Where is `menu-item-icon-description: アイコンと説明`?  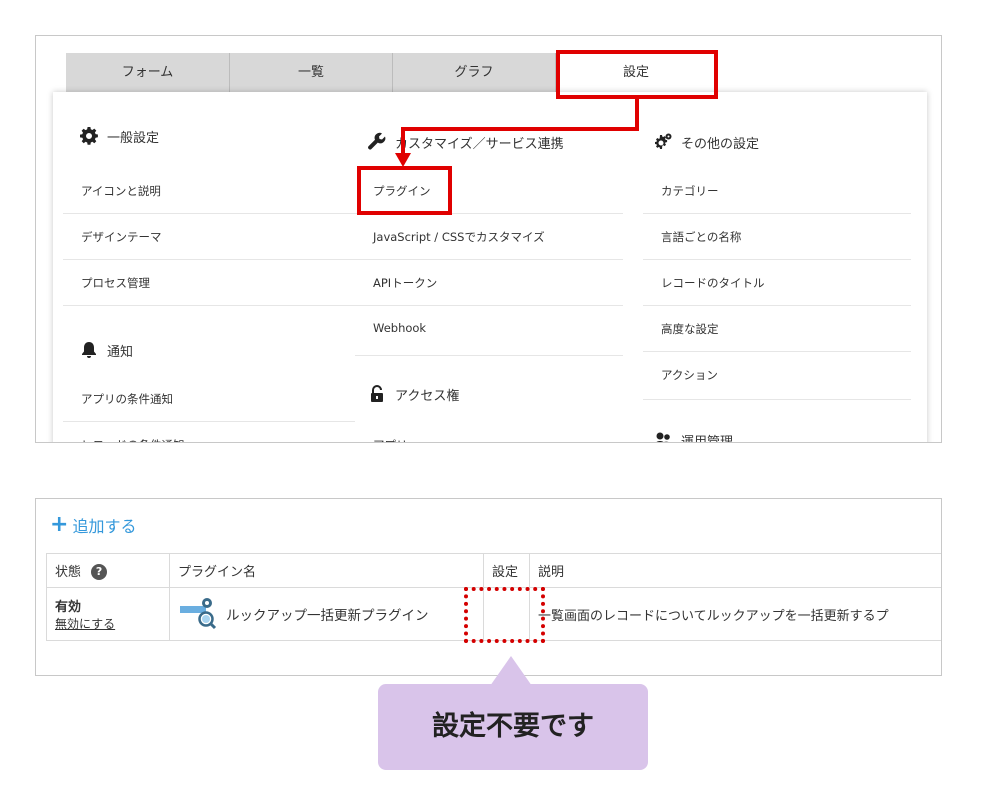 menu-item-icon-description: アイコンと説明 is located at coordinates (209, 191).